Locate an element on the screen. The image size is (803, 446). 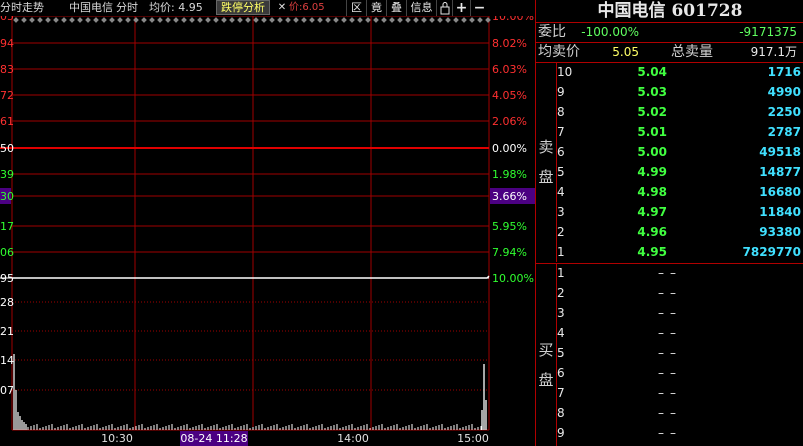
sell-order-row: 4 4.98 16680 is located at coordinates (669, 192).